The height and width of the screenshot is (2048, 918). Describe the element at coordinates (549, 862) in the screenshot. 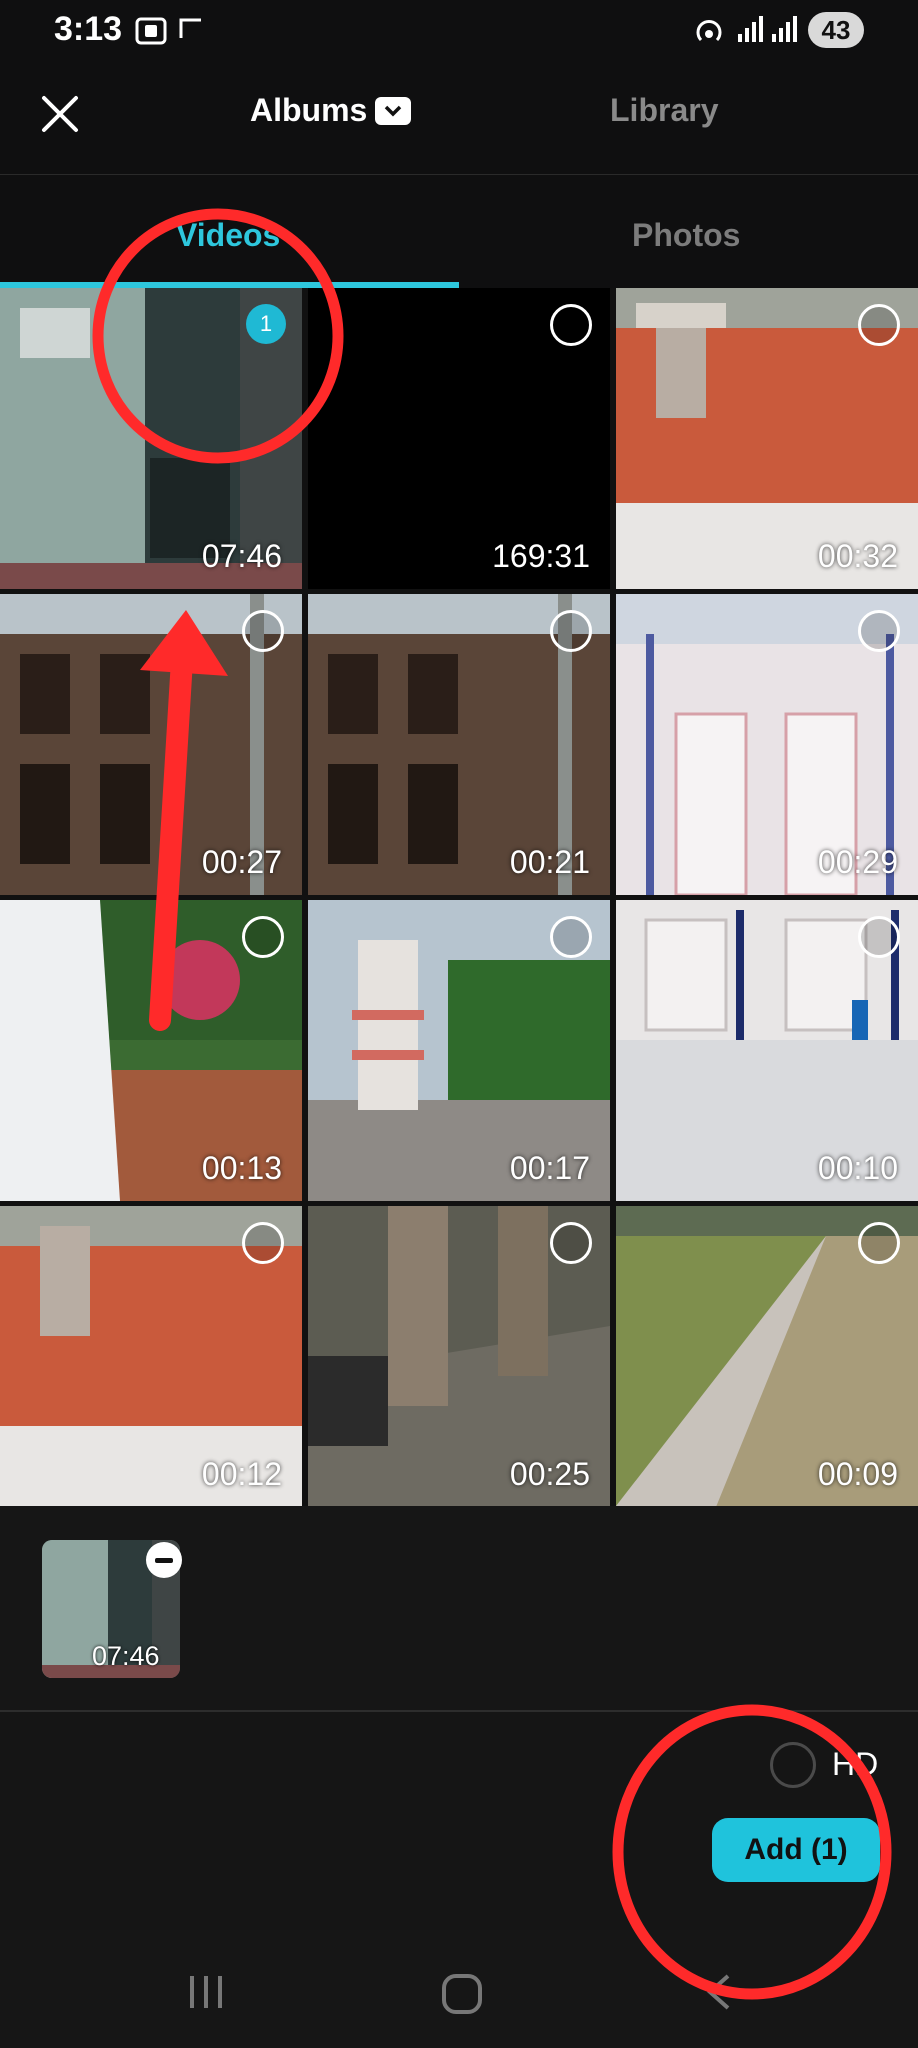

I see `video-duration: 00:21` at that location.